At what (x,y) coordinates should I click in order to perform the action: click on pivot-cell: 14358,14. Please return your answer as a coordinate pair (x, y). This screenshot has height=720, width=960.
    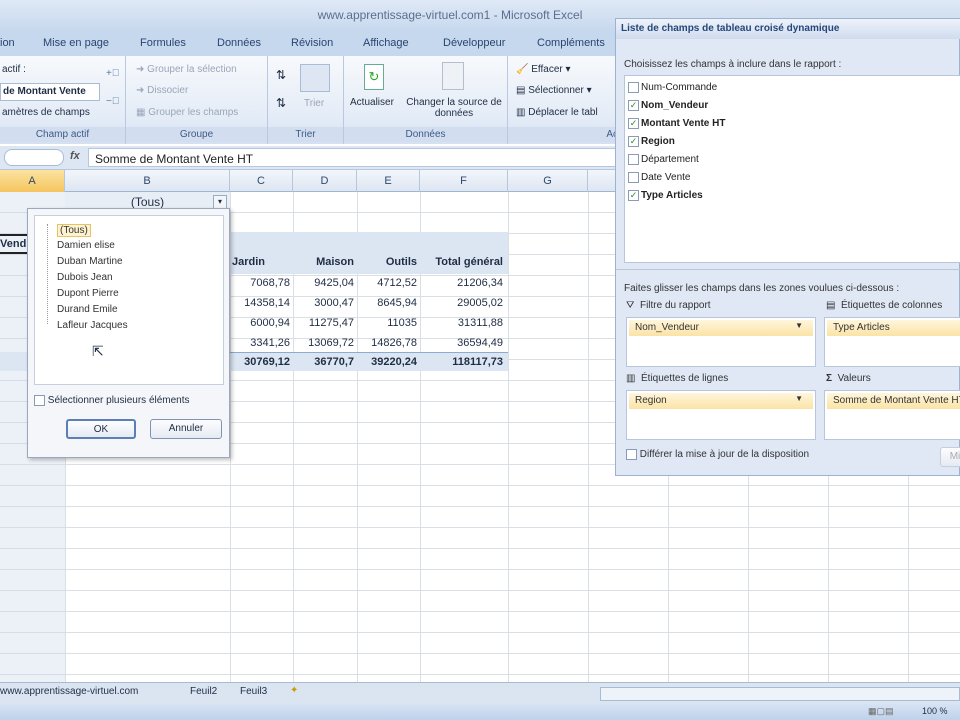
    Looking at the image, I should click on (260, 303).